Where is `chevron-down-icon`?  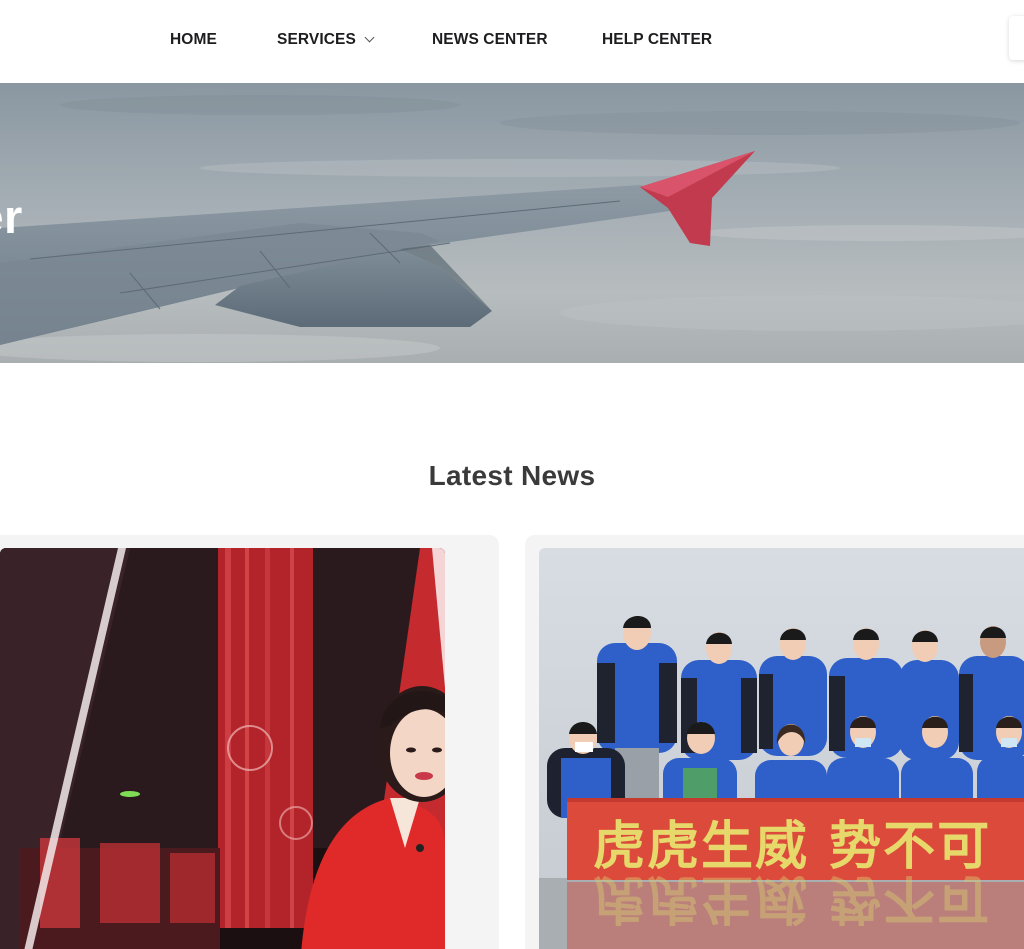
chevron-down-icon is located at coordinates (369, 37).